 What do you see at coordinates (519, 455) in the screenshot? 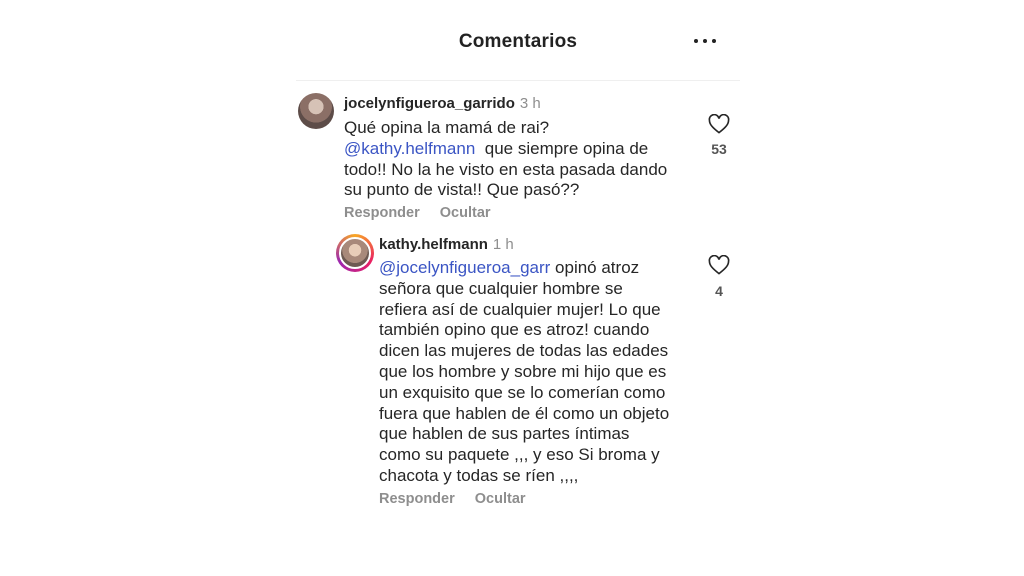
I see `comment-line: como su paquete ,,, y eso Si broma y` at bounding box center [519, 455].